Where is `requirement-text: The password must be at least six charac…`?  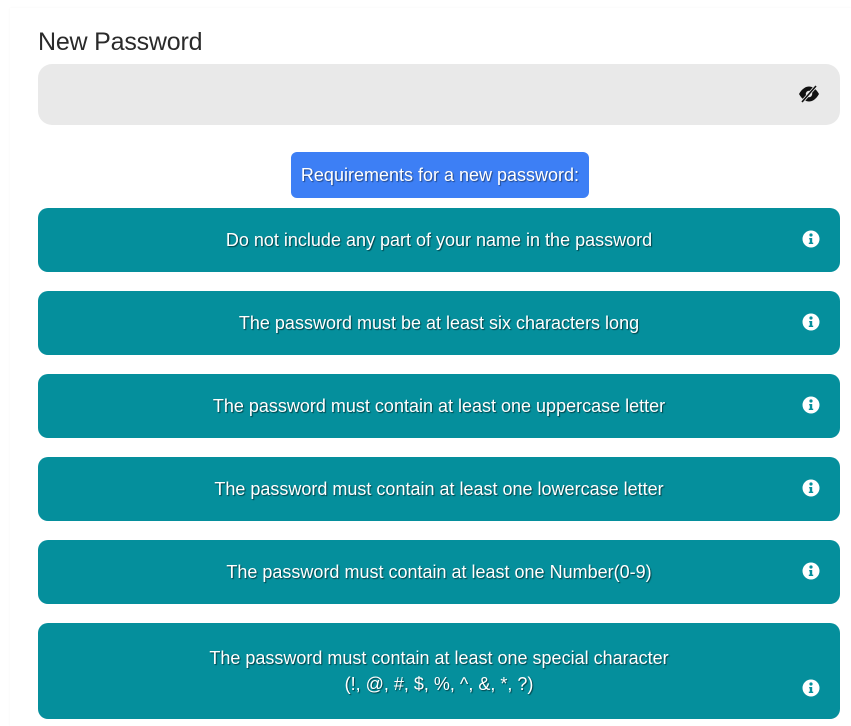
requirement-text: The password must be at least six charac… is located at coordinates (439, 323).